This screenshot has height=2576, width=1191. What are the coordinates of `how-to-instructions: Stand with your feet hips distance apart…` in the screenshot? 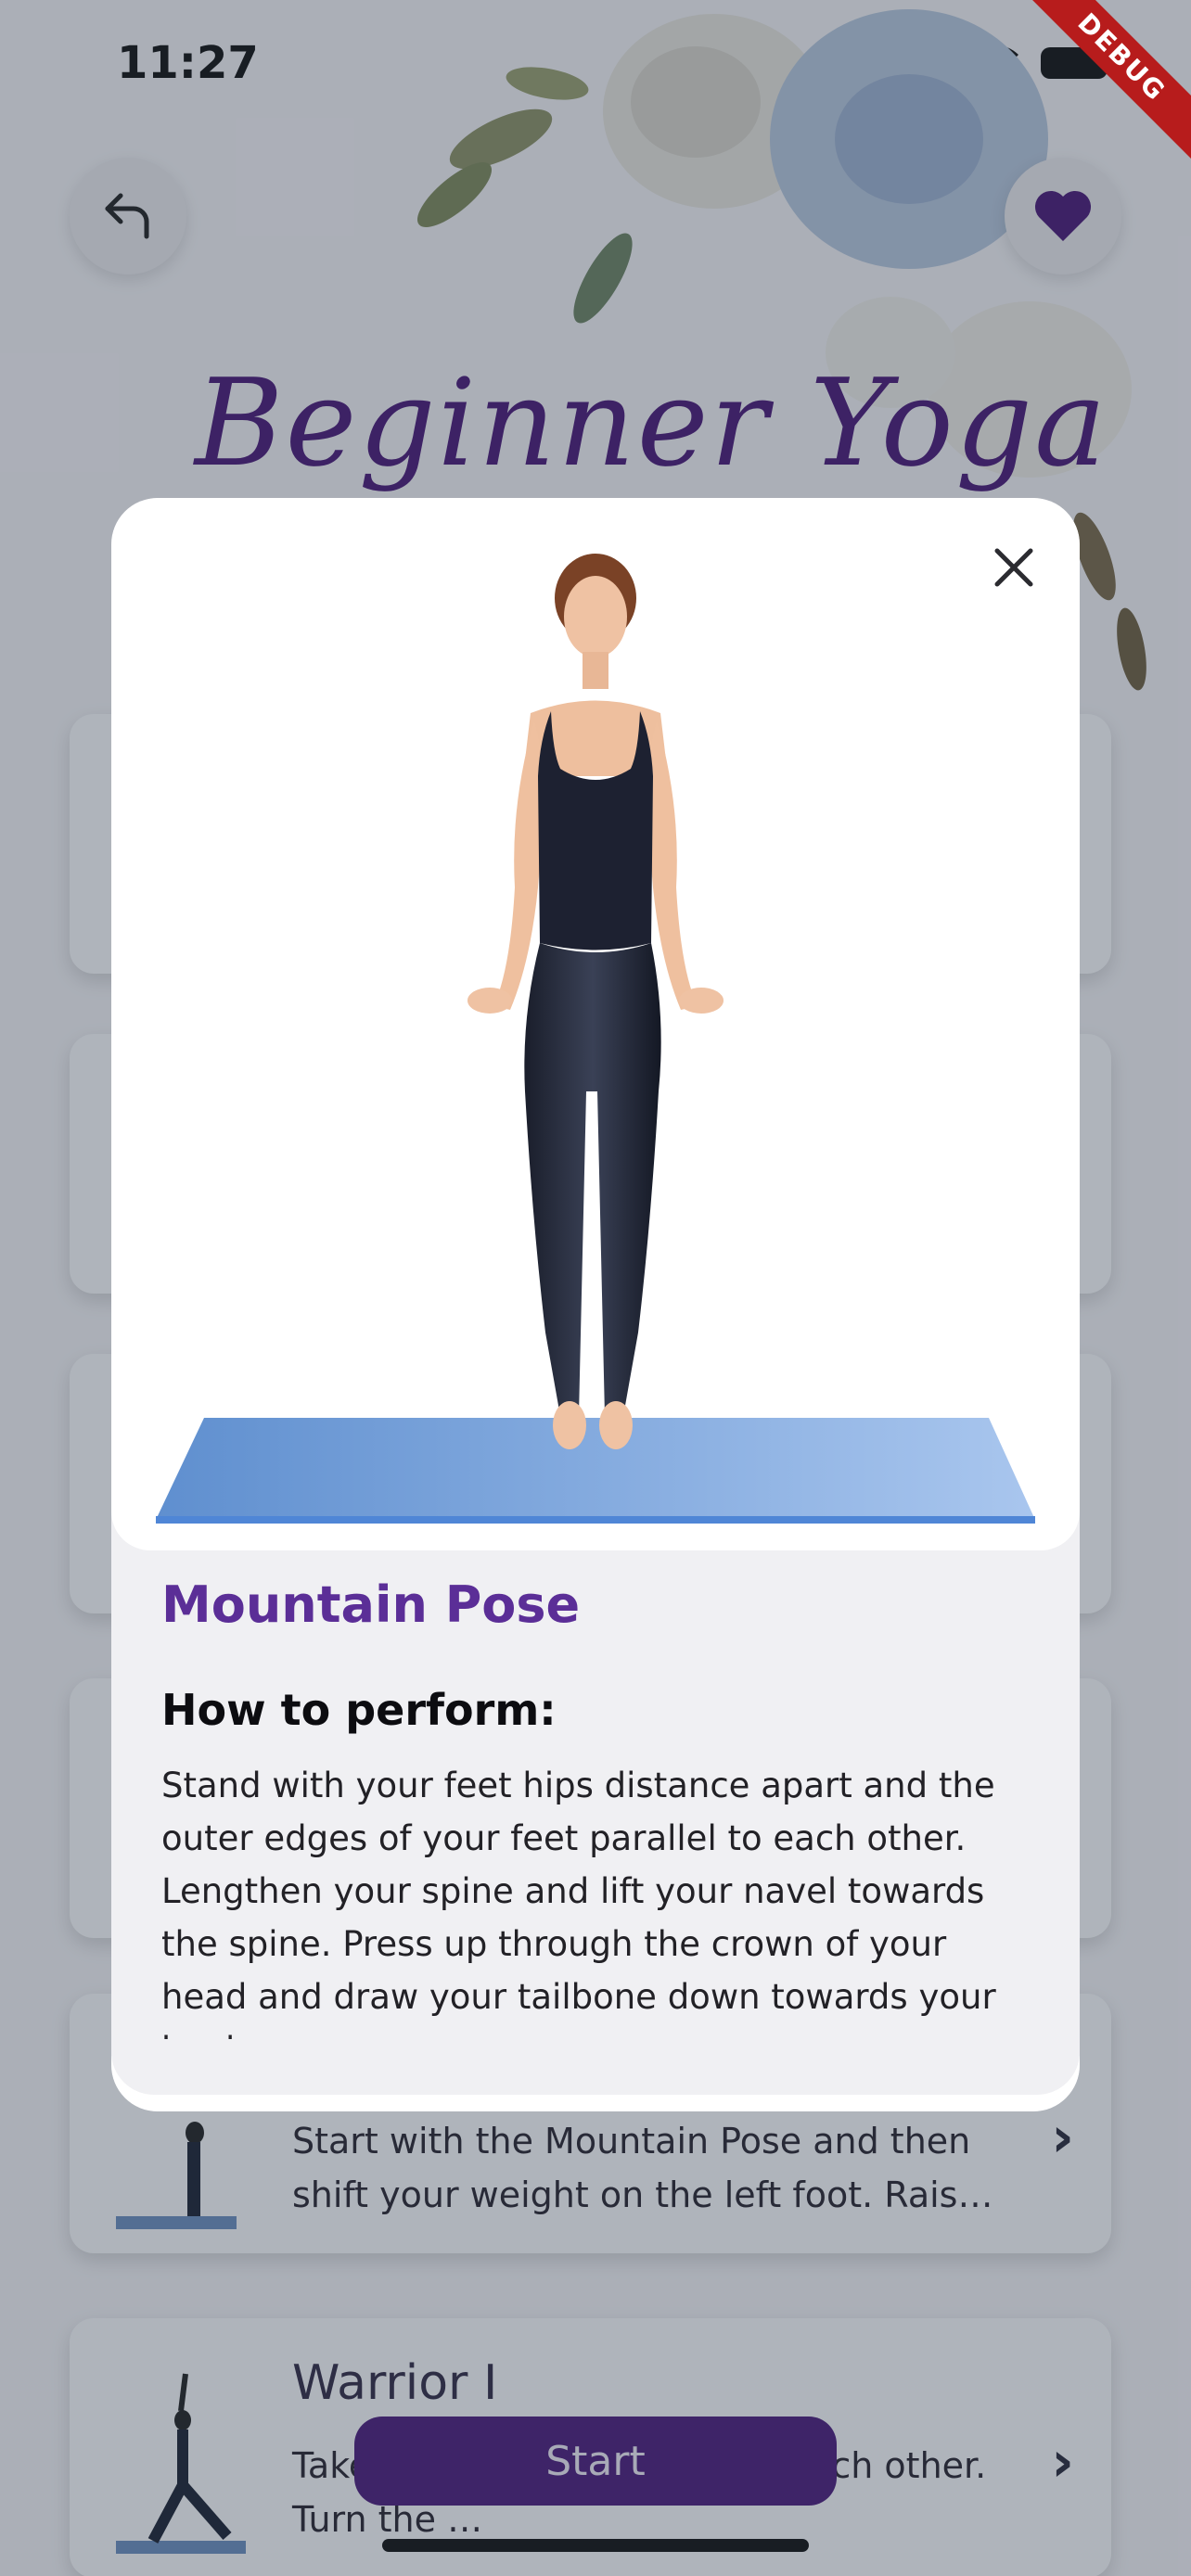 It's located at (578, 1918).